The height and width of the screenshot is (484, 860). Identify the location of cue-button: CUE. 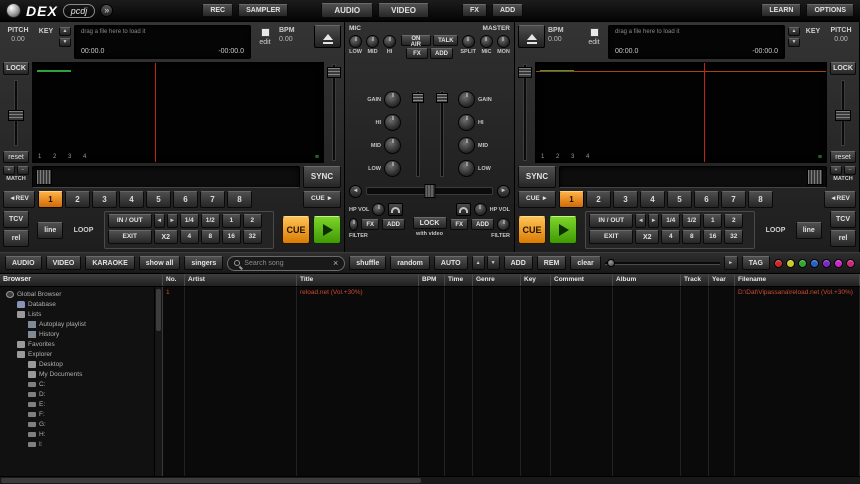
(296, 230).